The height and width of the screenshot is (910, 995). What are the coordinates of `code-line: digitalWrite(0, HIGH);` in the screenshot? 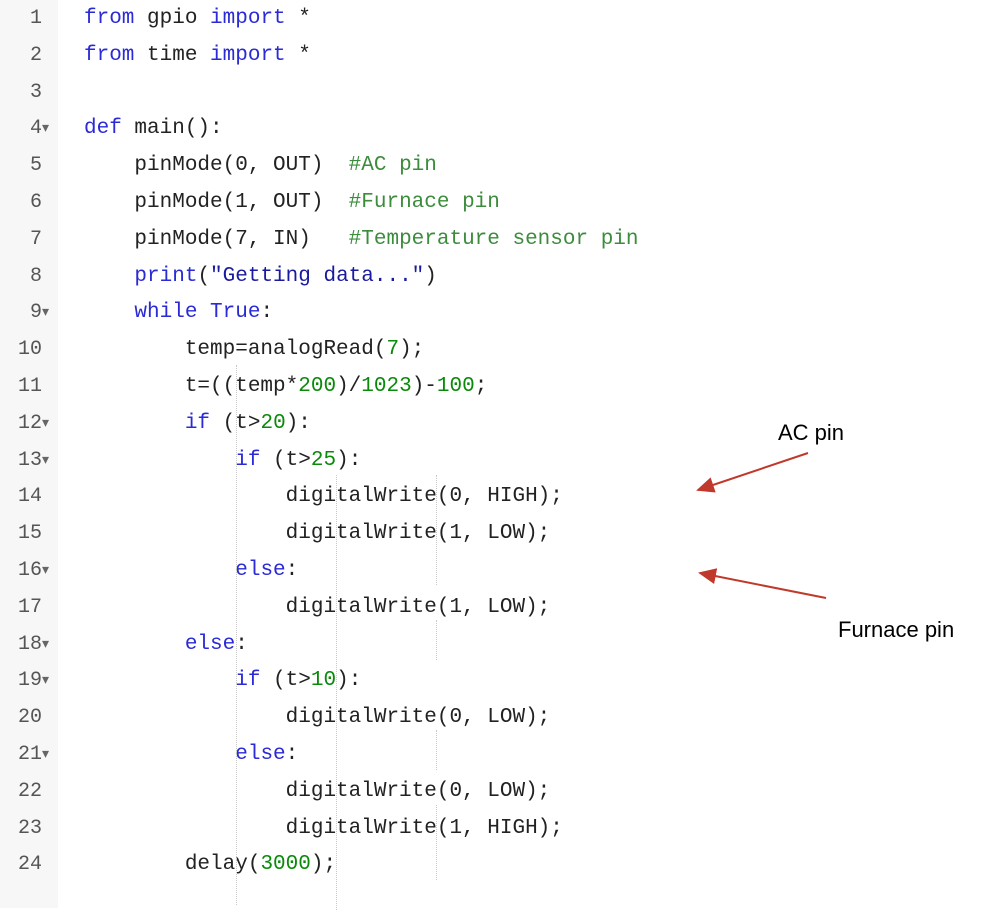 It's located at (323, 496).